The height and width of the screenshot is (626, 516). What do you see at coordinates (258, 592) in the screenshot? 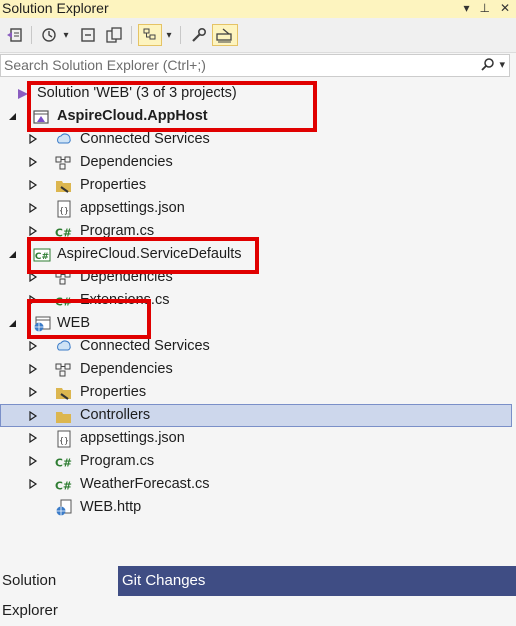
I see `bottom-tab-bar: Solution Explorer Git Changes` at bounding box center [258, 592].